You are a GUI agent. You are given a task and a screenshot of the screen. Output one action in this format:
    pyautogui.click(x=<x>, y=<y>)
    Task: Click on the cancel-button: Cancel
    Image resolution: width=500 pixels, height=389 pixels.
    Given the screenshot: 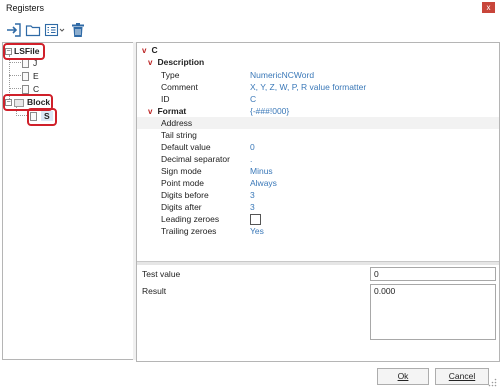 What is the action you would take?
    pyautogui.click(x=462, y=376)
    